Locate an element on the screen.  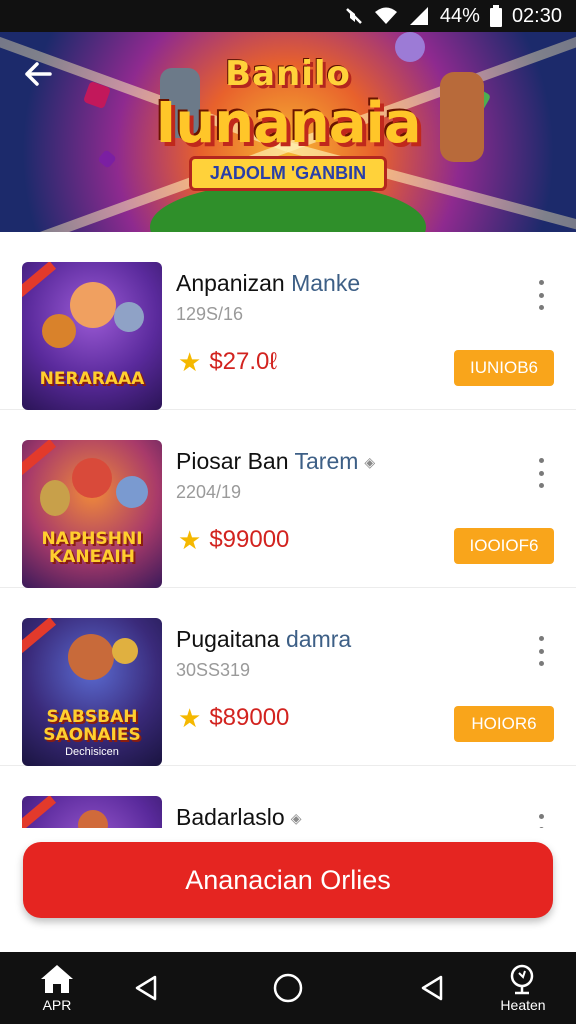
item-title: Piosar Ban Tarem ◈ is located at coordinates (276, 461).